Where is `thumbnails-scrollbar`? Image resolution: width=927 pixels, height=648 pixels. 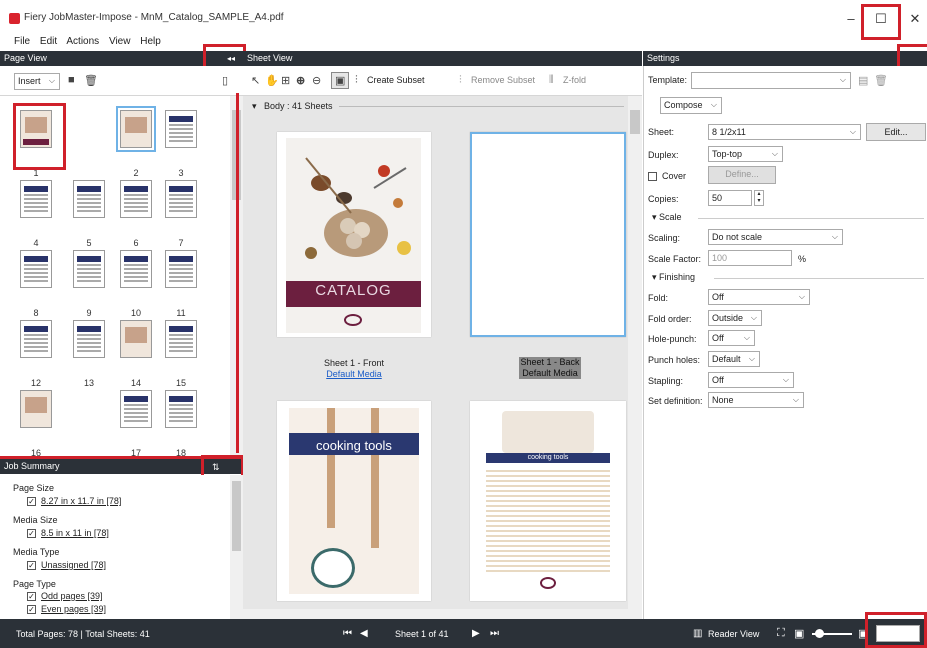
thumbnails-scrollbar is located at coordinates (236, 277).